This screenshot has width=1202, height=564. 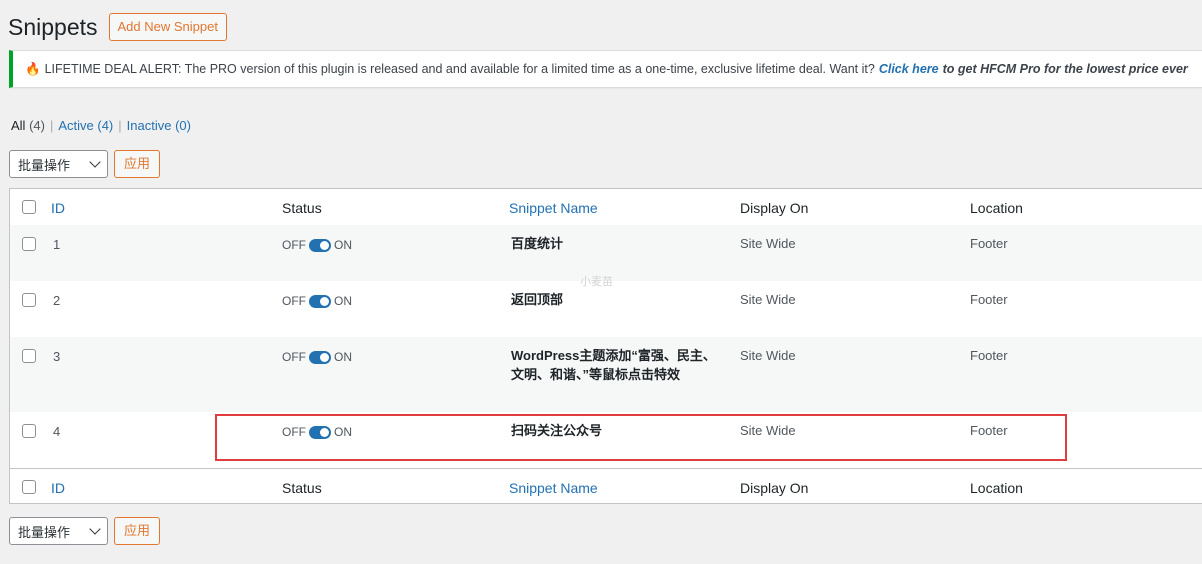 What do you see at coordinates (53, 27) in the screenshot?
I see `page-title: Snippets` at bounding box center [53, 27].